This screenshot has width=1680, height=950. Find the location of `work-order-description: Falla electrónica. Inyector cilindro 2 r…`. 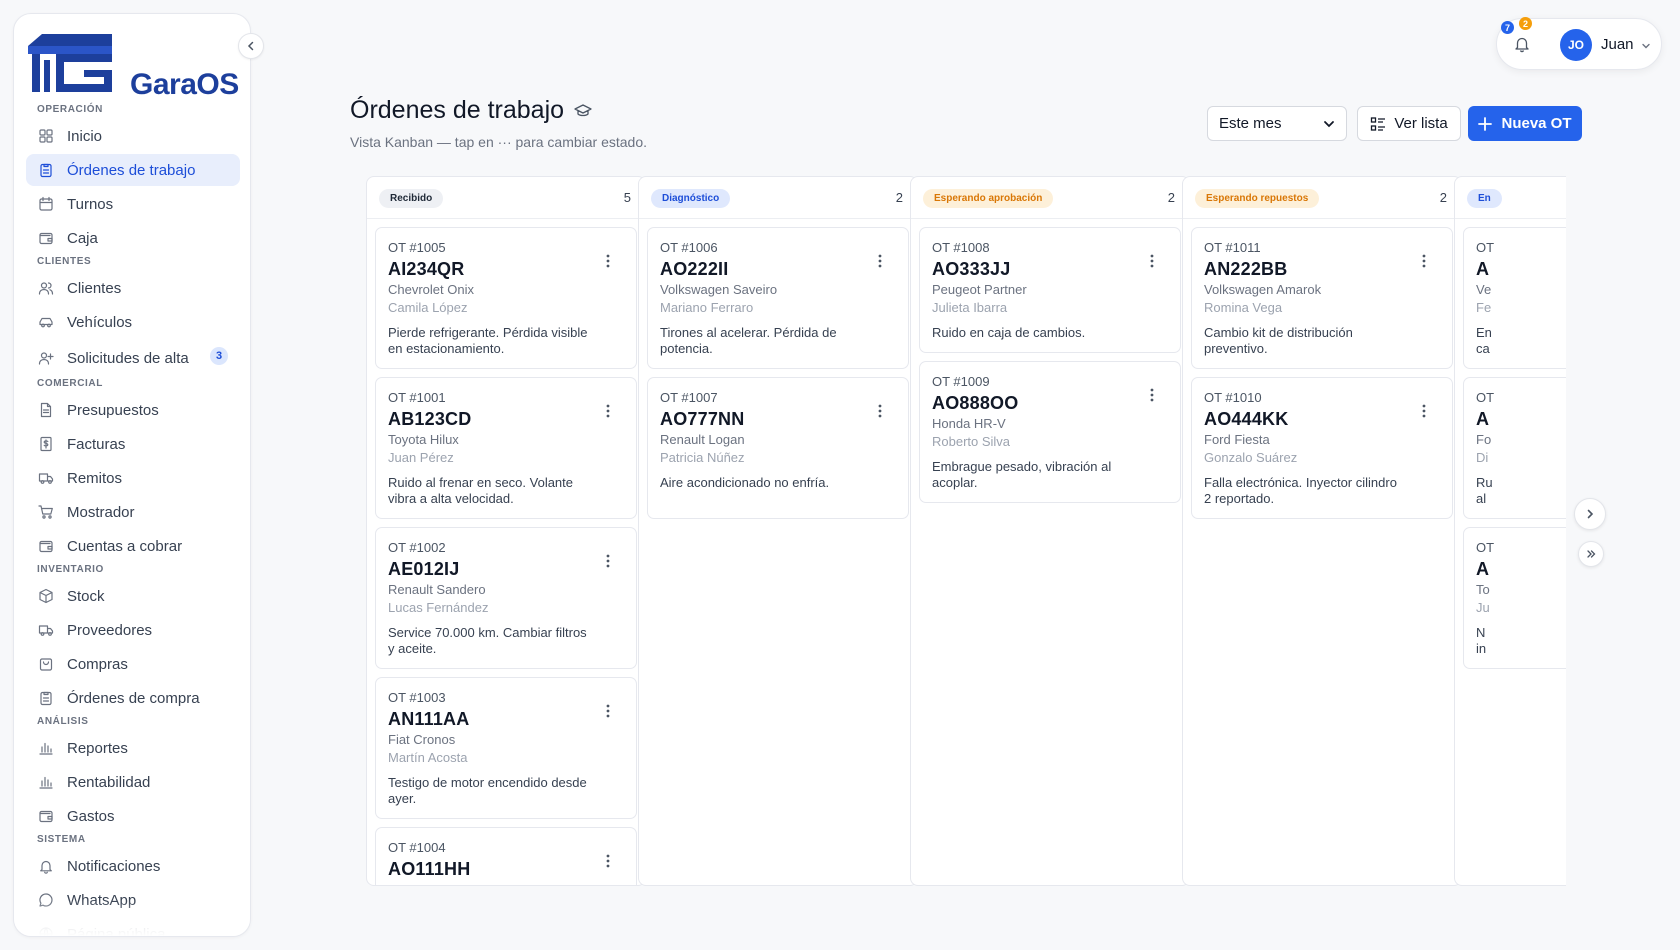

work-order-description: Falla electrónica. Inyector cilindro 2 r… is located at coordinates (1300, 490).